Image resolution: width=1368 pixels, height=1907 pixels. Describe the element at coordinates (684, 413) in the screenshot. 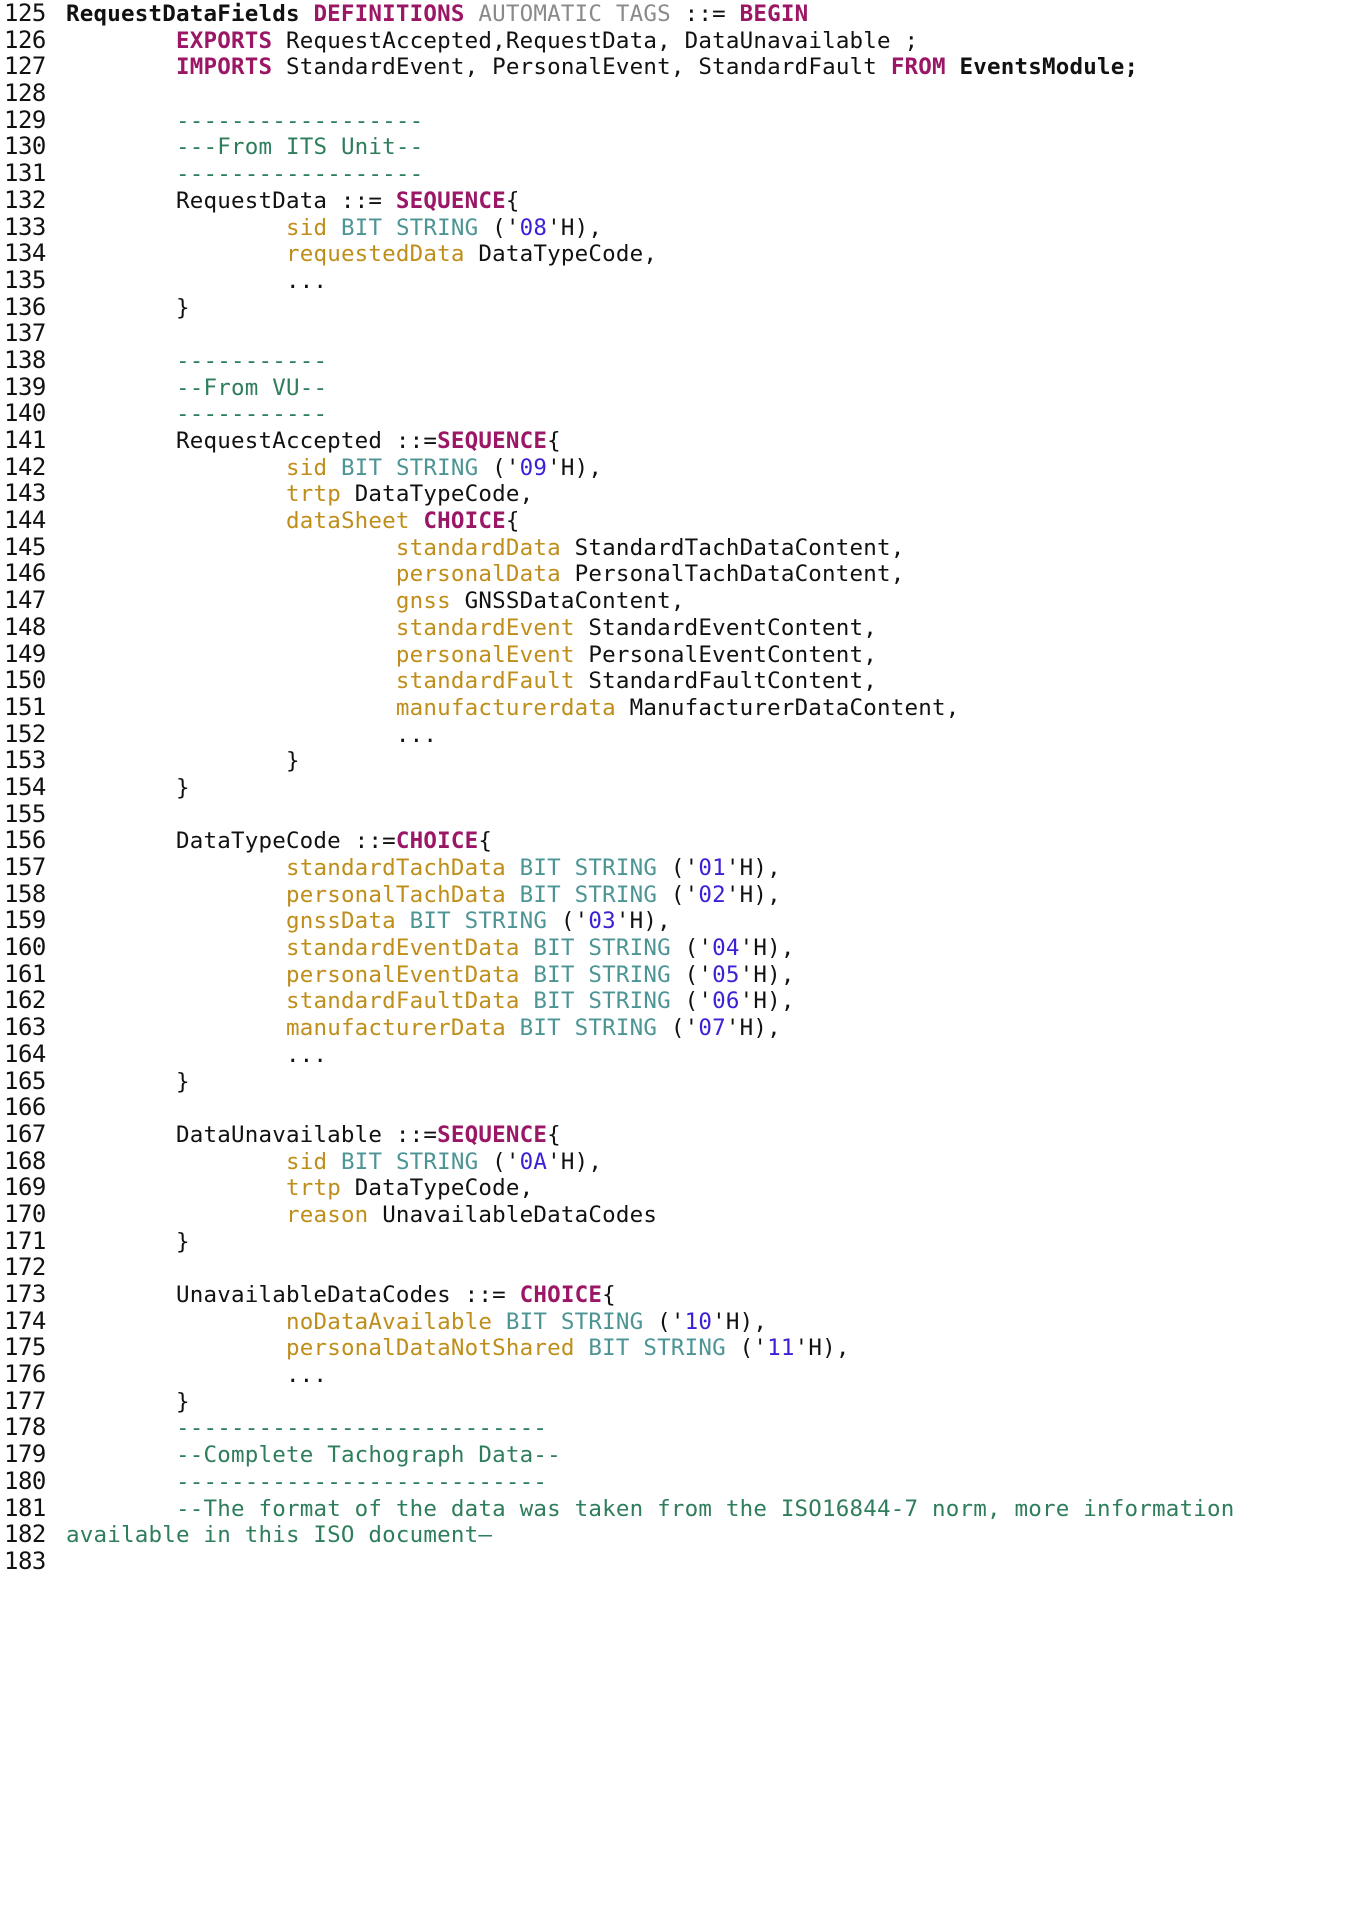

I see `code-line: 140 -----------` at that location.